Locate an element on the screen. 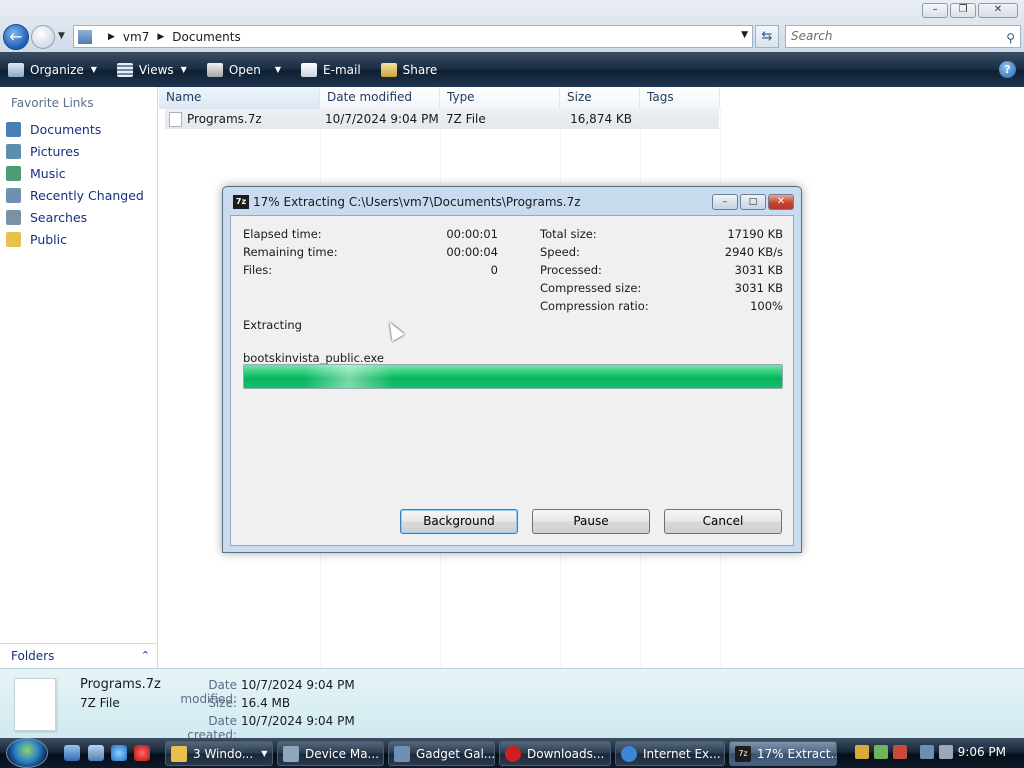 This screenshot has height=768, width=1024. views-button: Views ▼ is located at coordinates (151, 69).